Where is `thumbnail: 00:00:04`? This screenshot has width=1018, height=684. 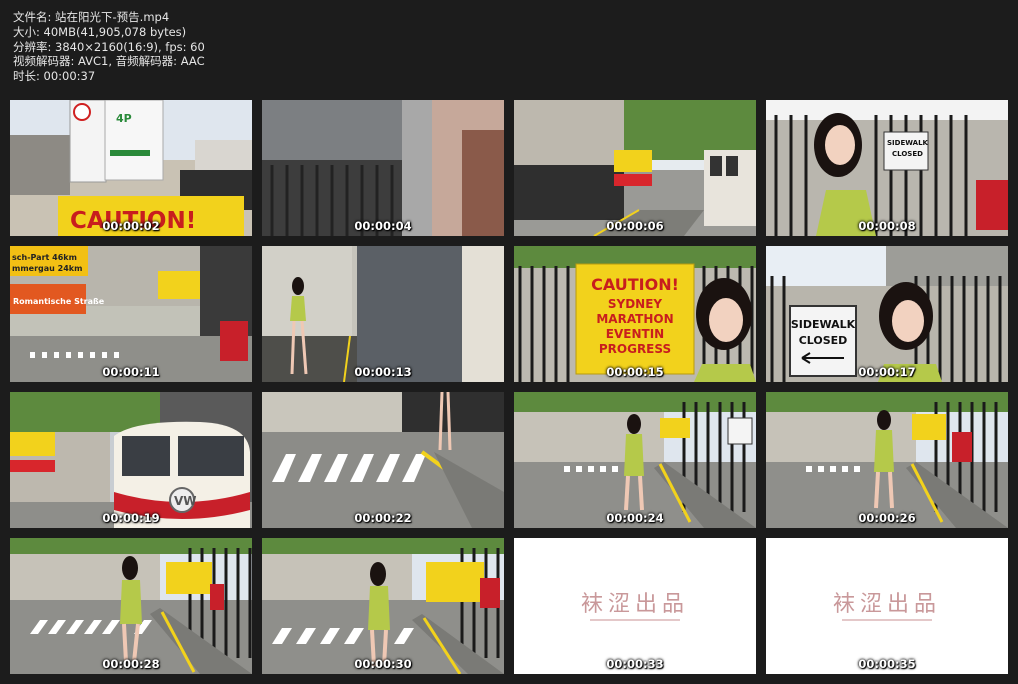
thumbnail: 00:00:04 is located at coordinates (383, 168).